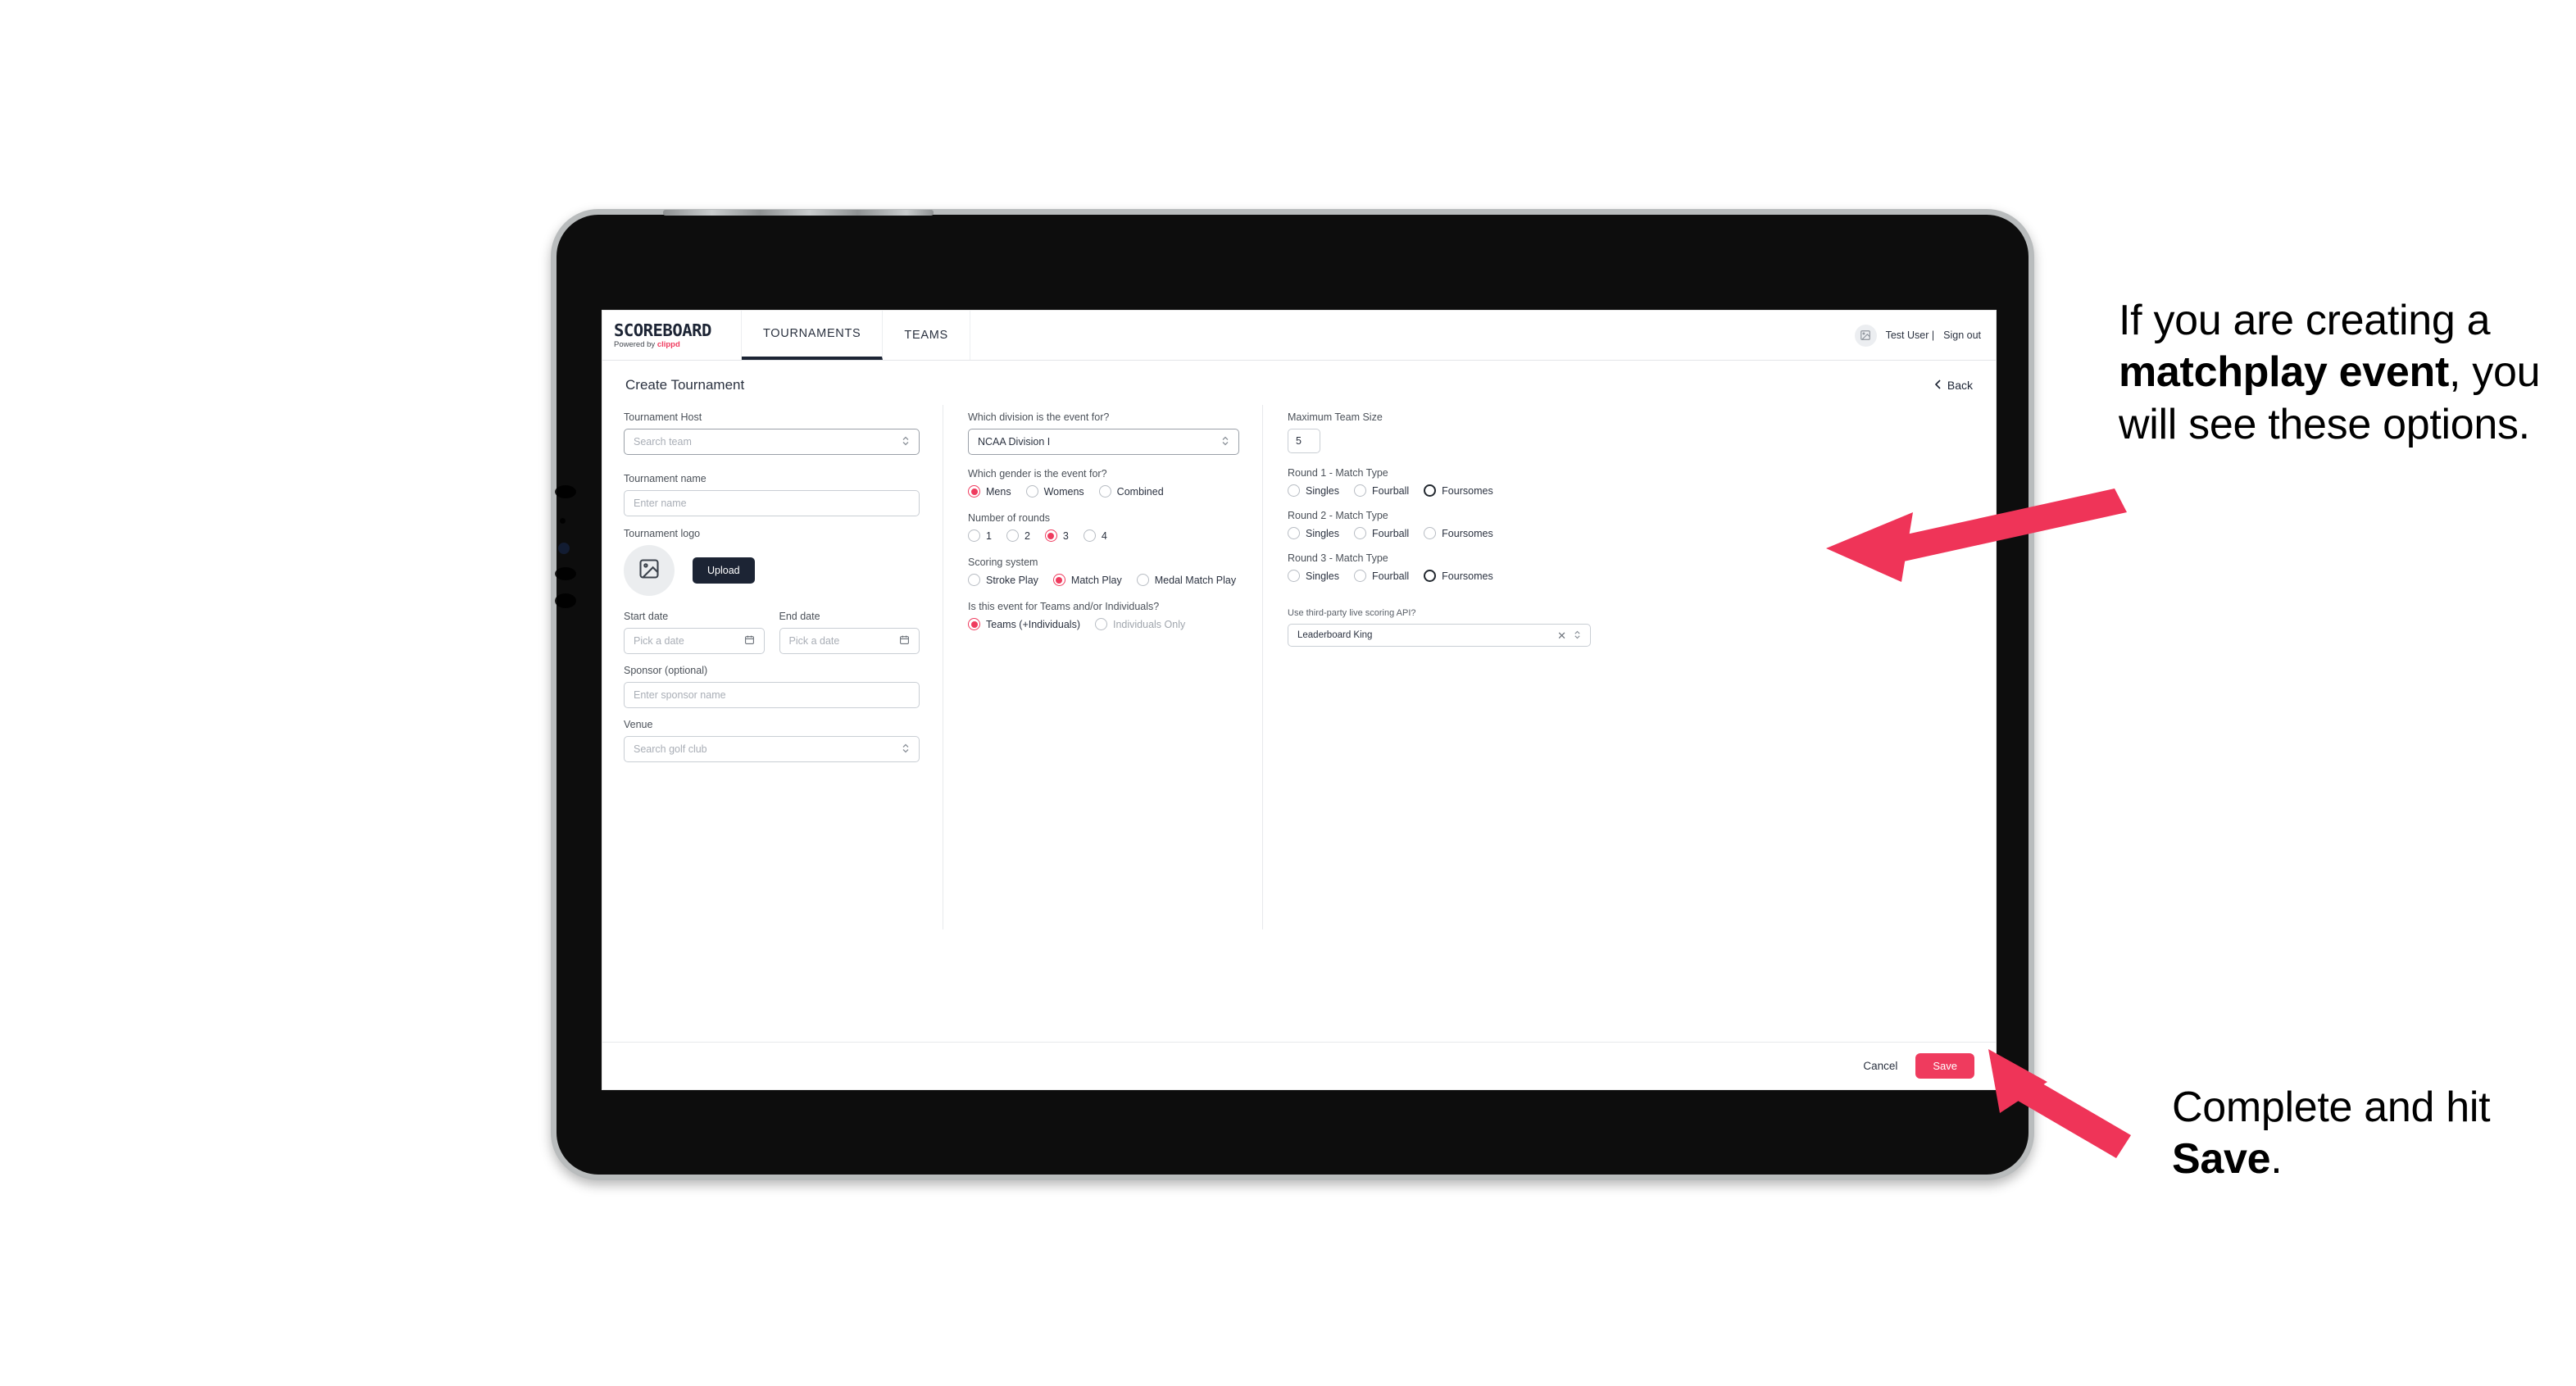 This screenshot has height=1386, width=2576. I want to click on end-date-field: End date Pick a date, so click(849, 632).